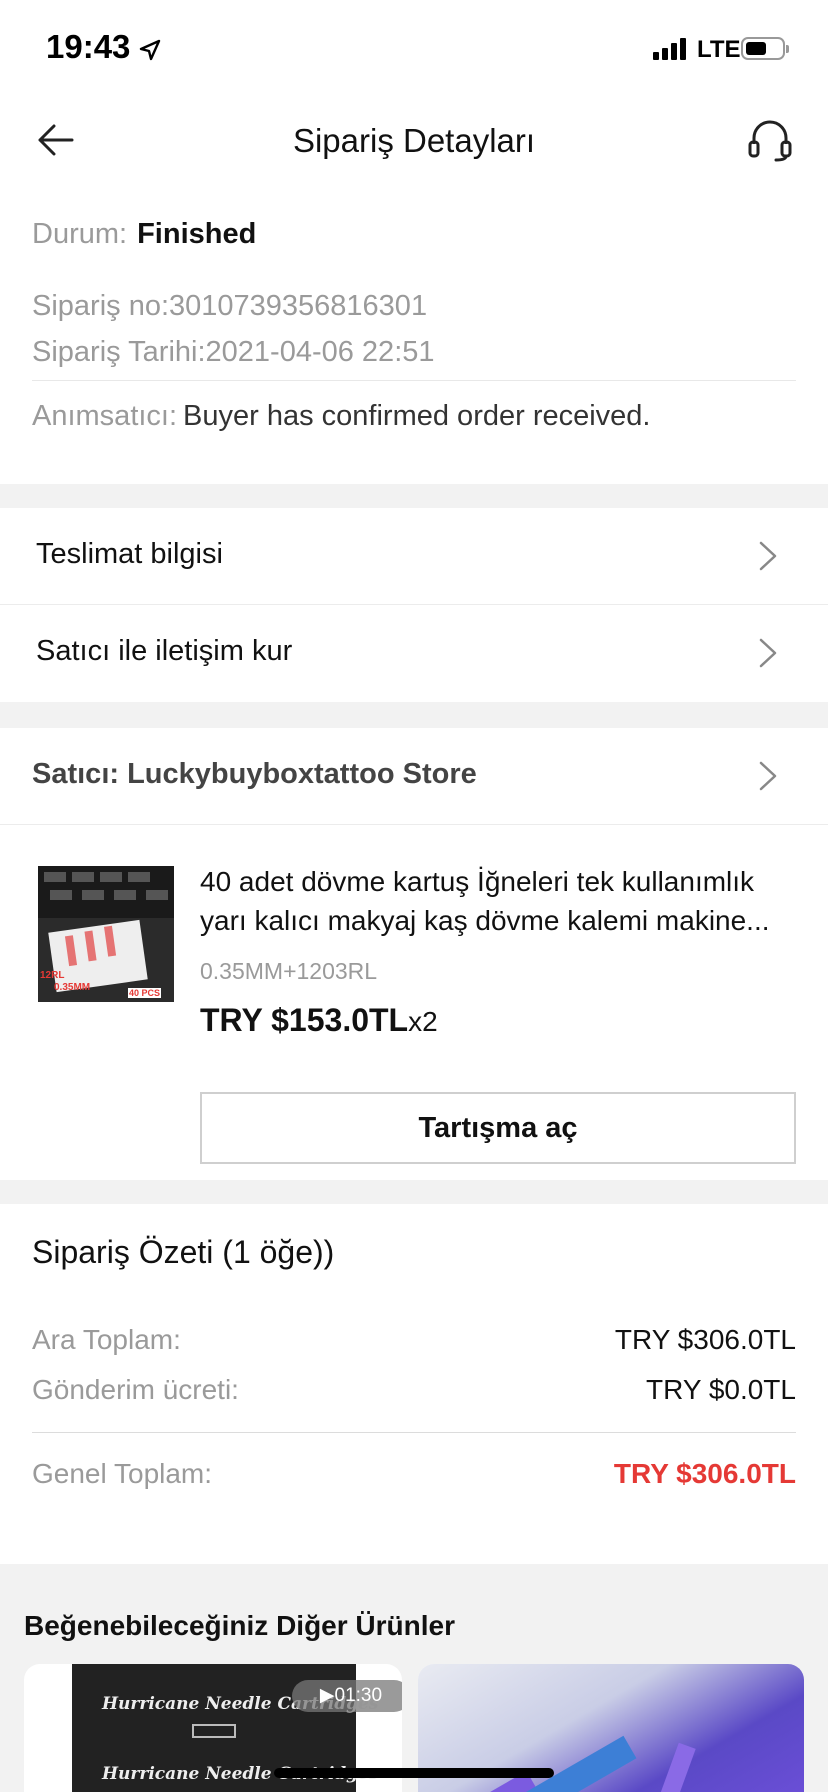 The width and height of the screenshot is (828, 1792). I want to click on battery-icon, so click(765, 48).